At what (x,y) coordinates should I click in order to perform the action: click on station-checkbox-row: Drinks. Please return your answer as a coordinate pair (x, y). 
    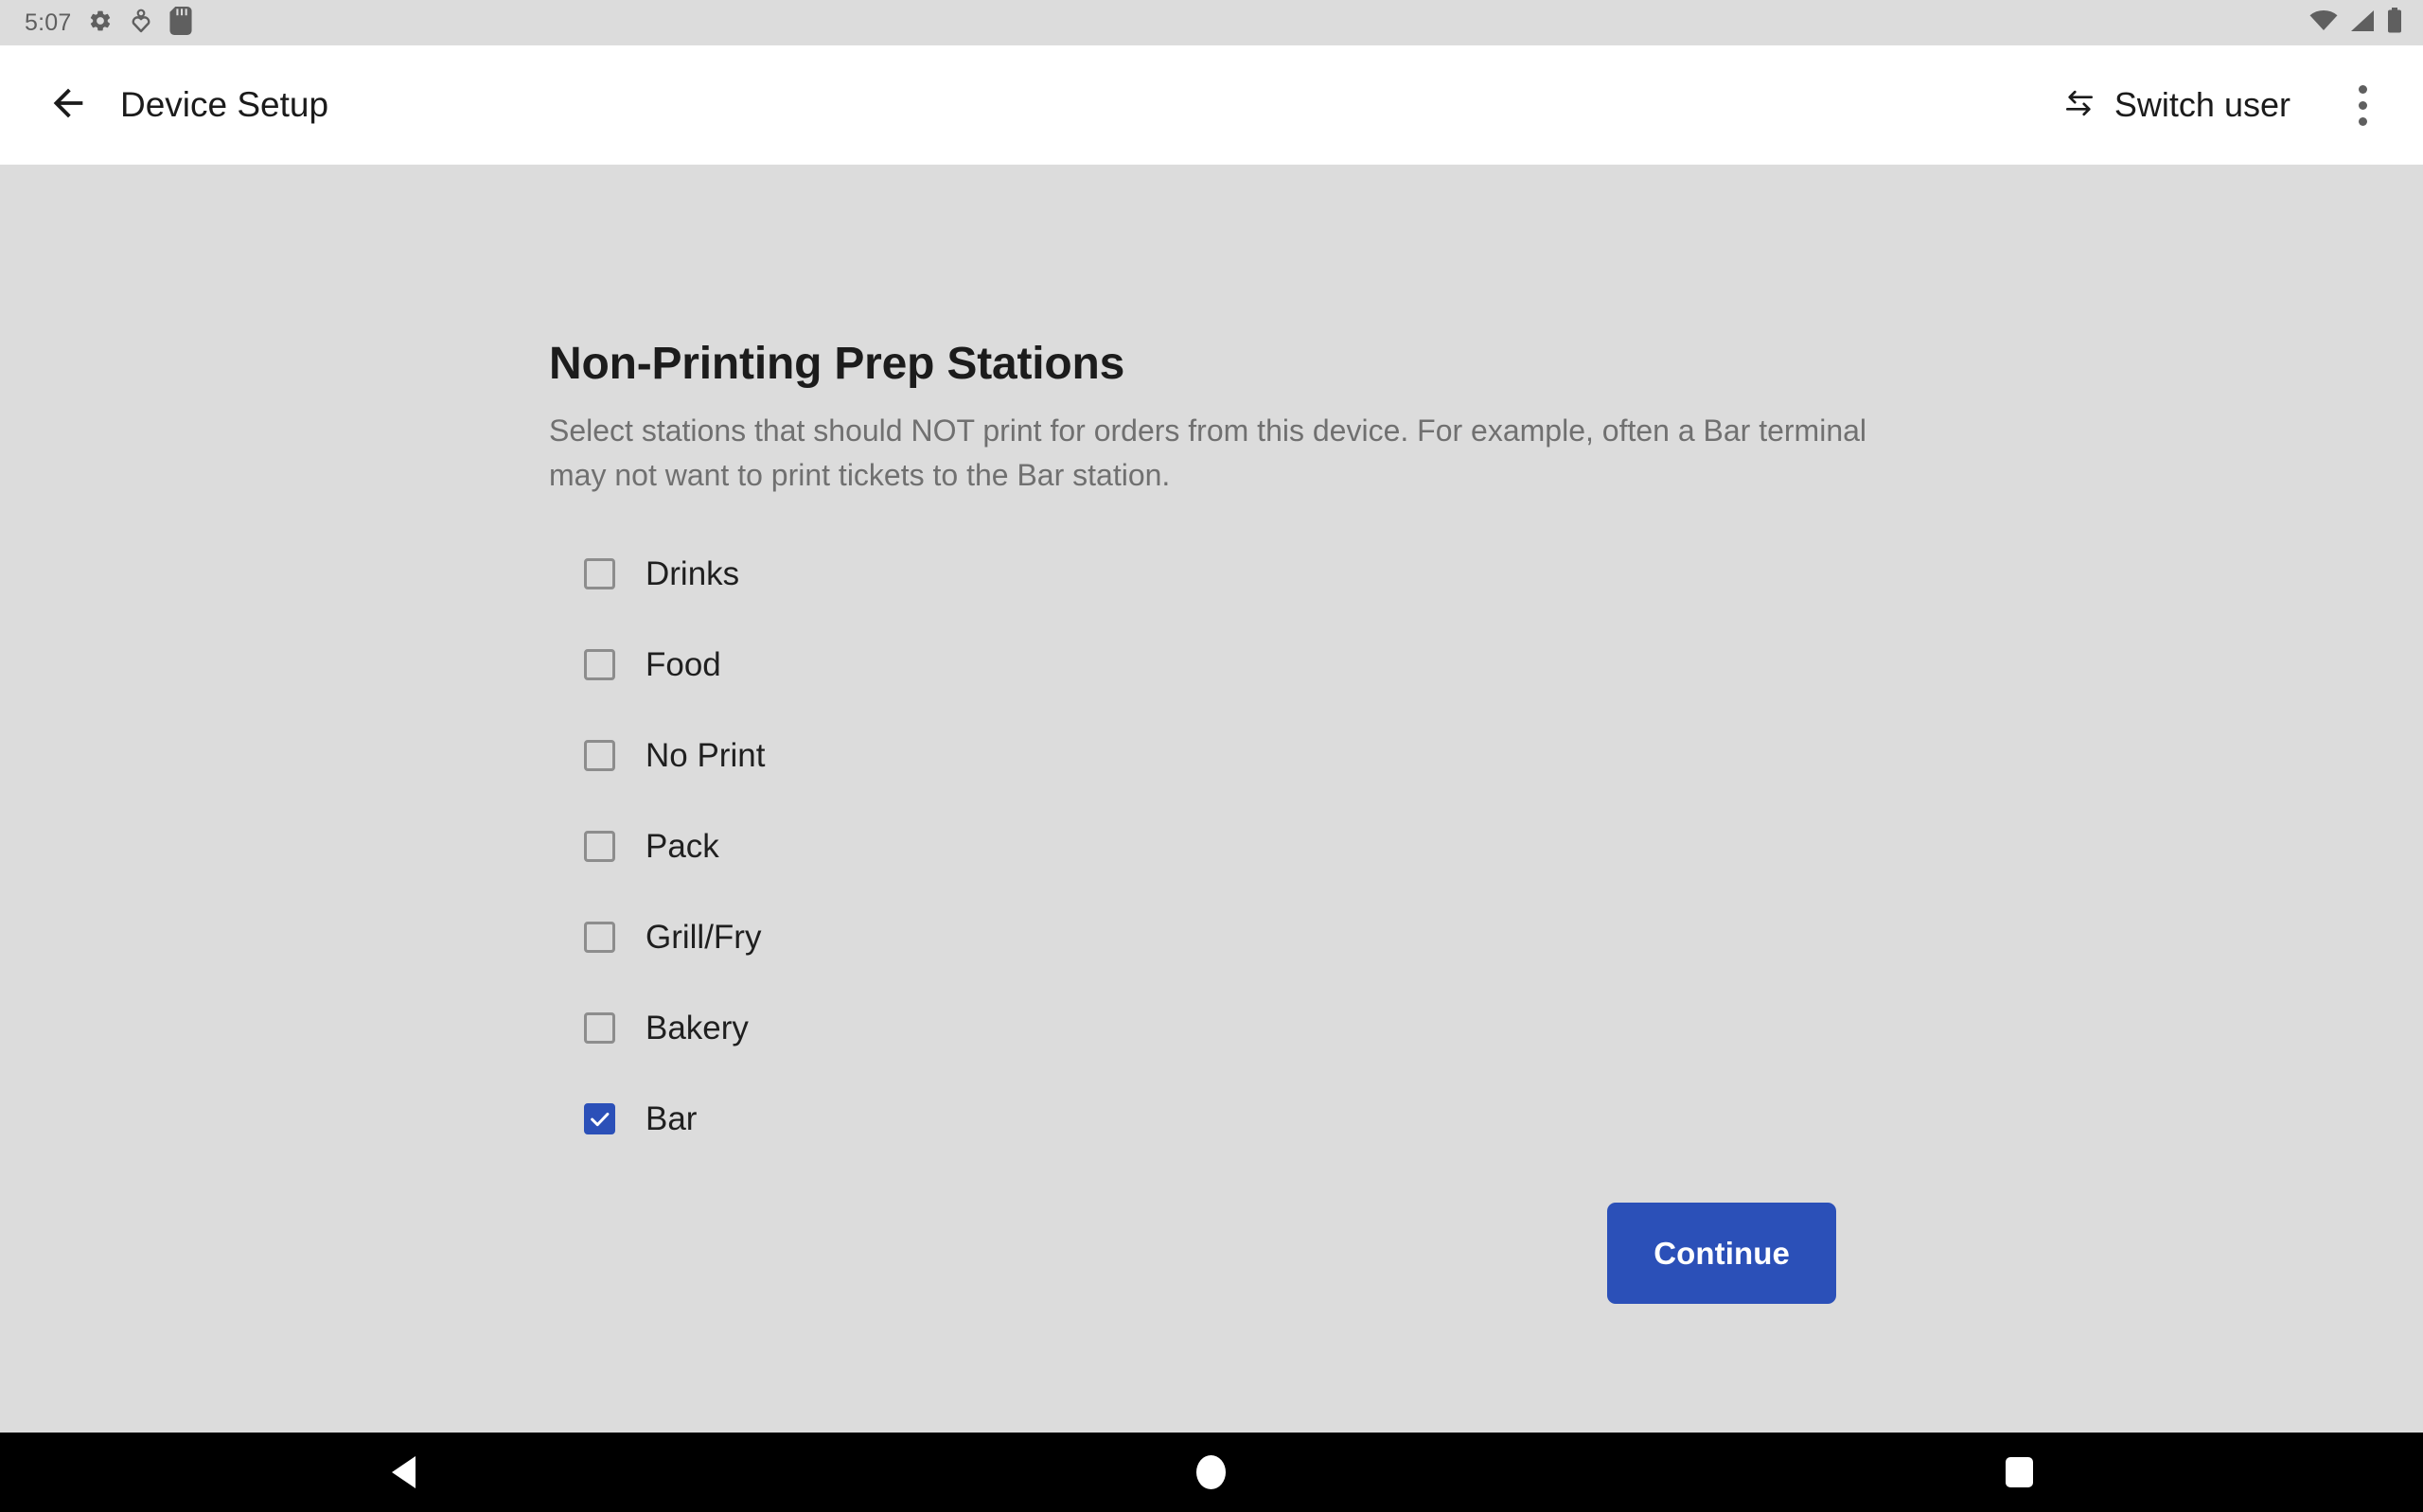
    Looking at the image, I should click on (1221, 573).